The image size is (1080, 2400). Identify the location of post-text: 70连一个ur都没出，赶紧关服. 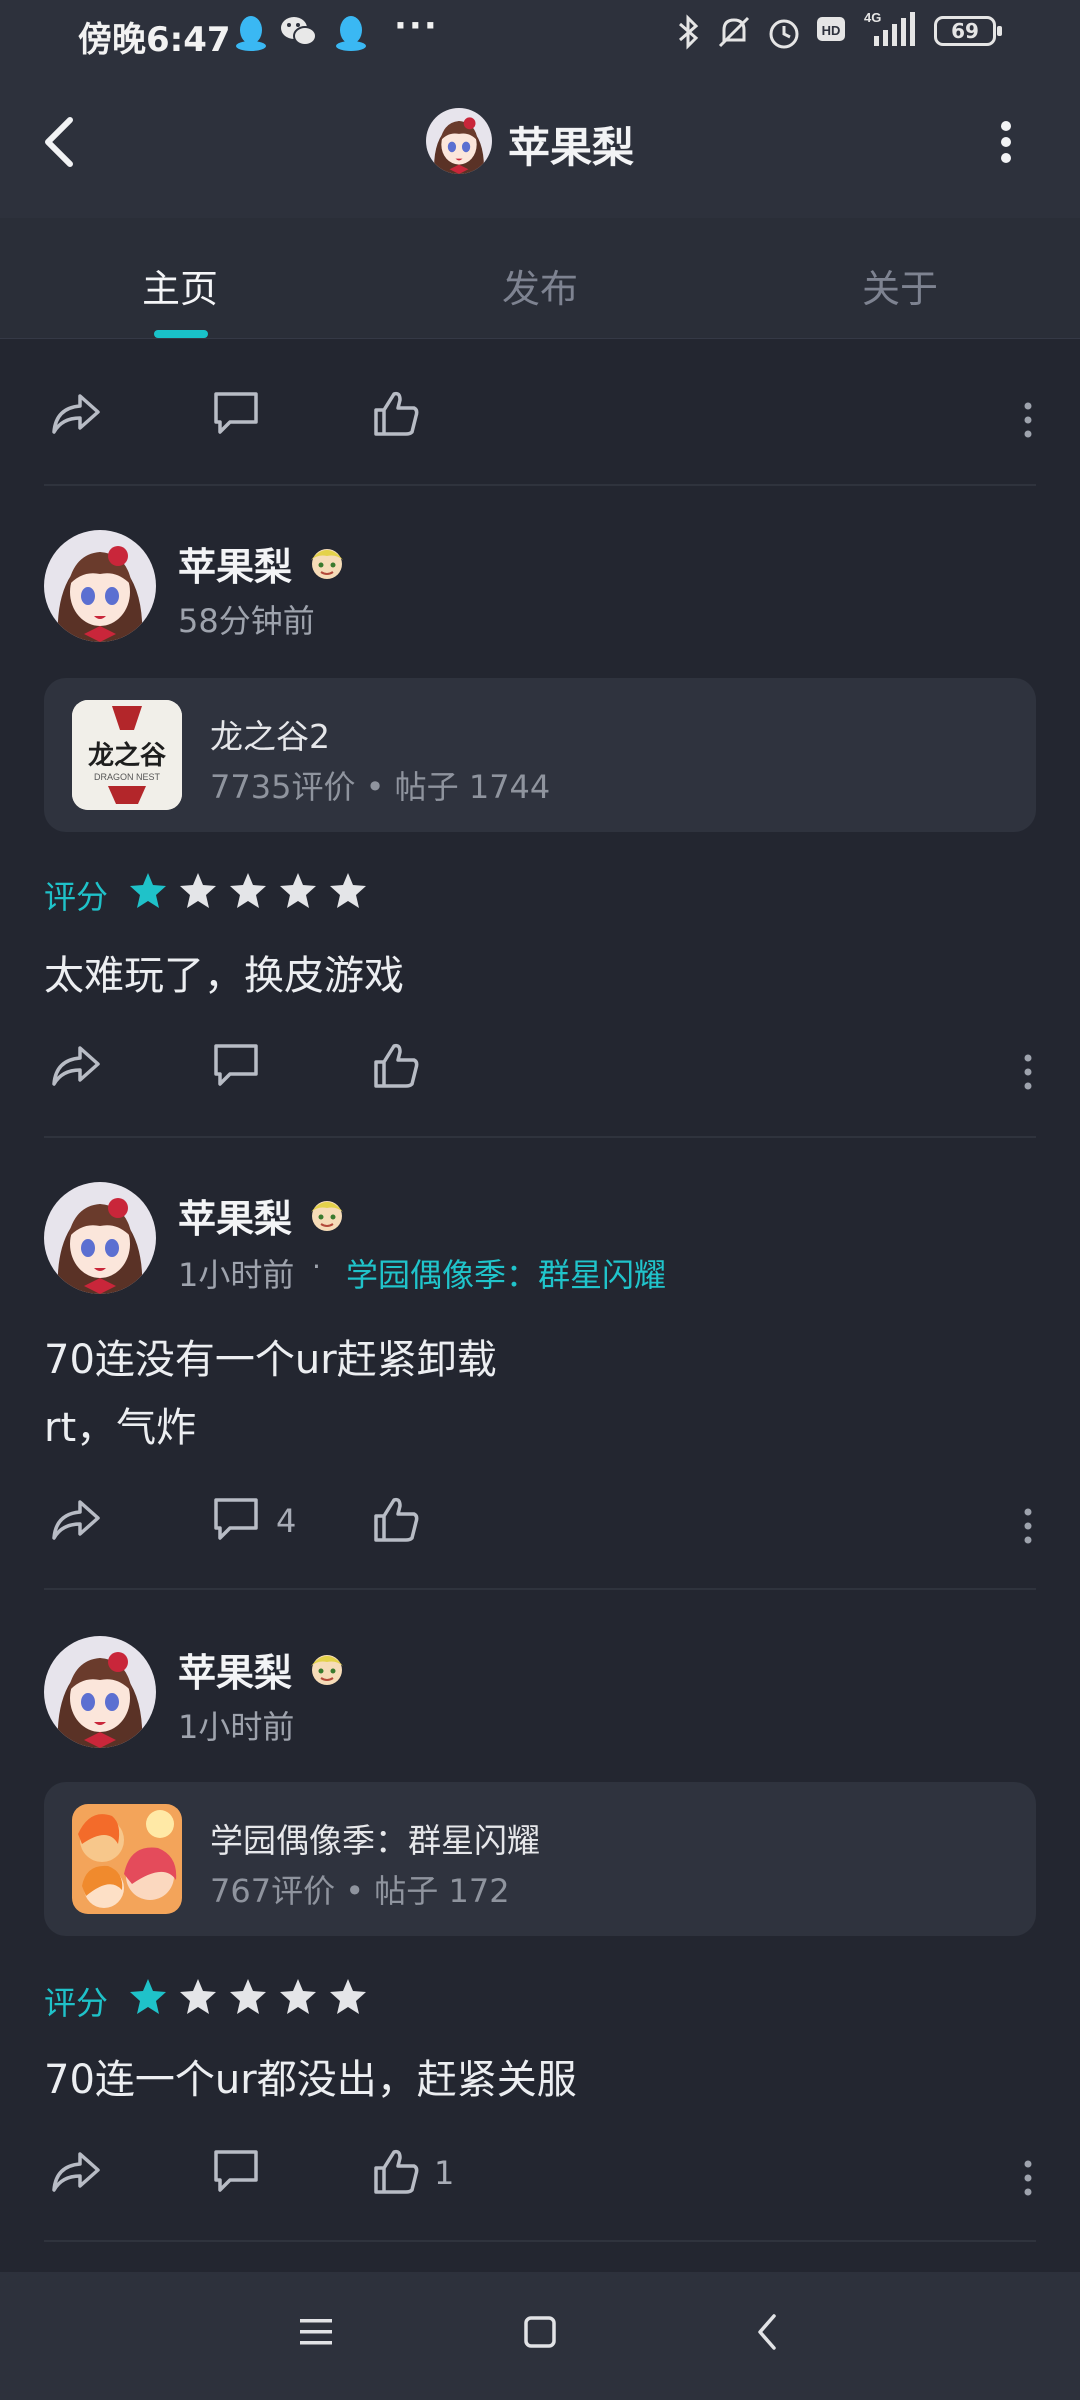
(310, 2080).